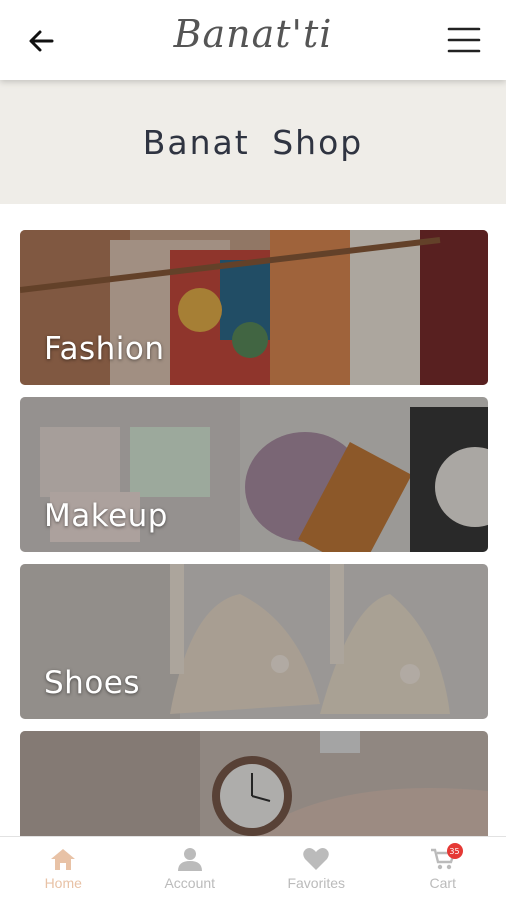 The image size is (506, 900). Describe the element at coordinates (190, 883) in the screenshot. I see `nav-account-label: Account` at that location.